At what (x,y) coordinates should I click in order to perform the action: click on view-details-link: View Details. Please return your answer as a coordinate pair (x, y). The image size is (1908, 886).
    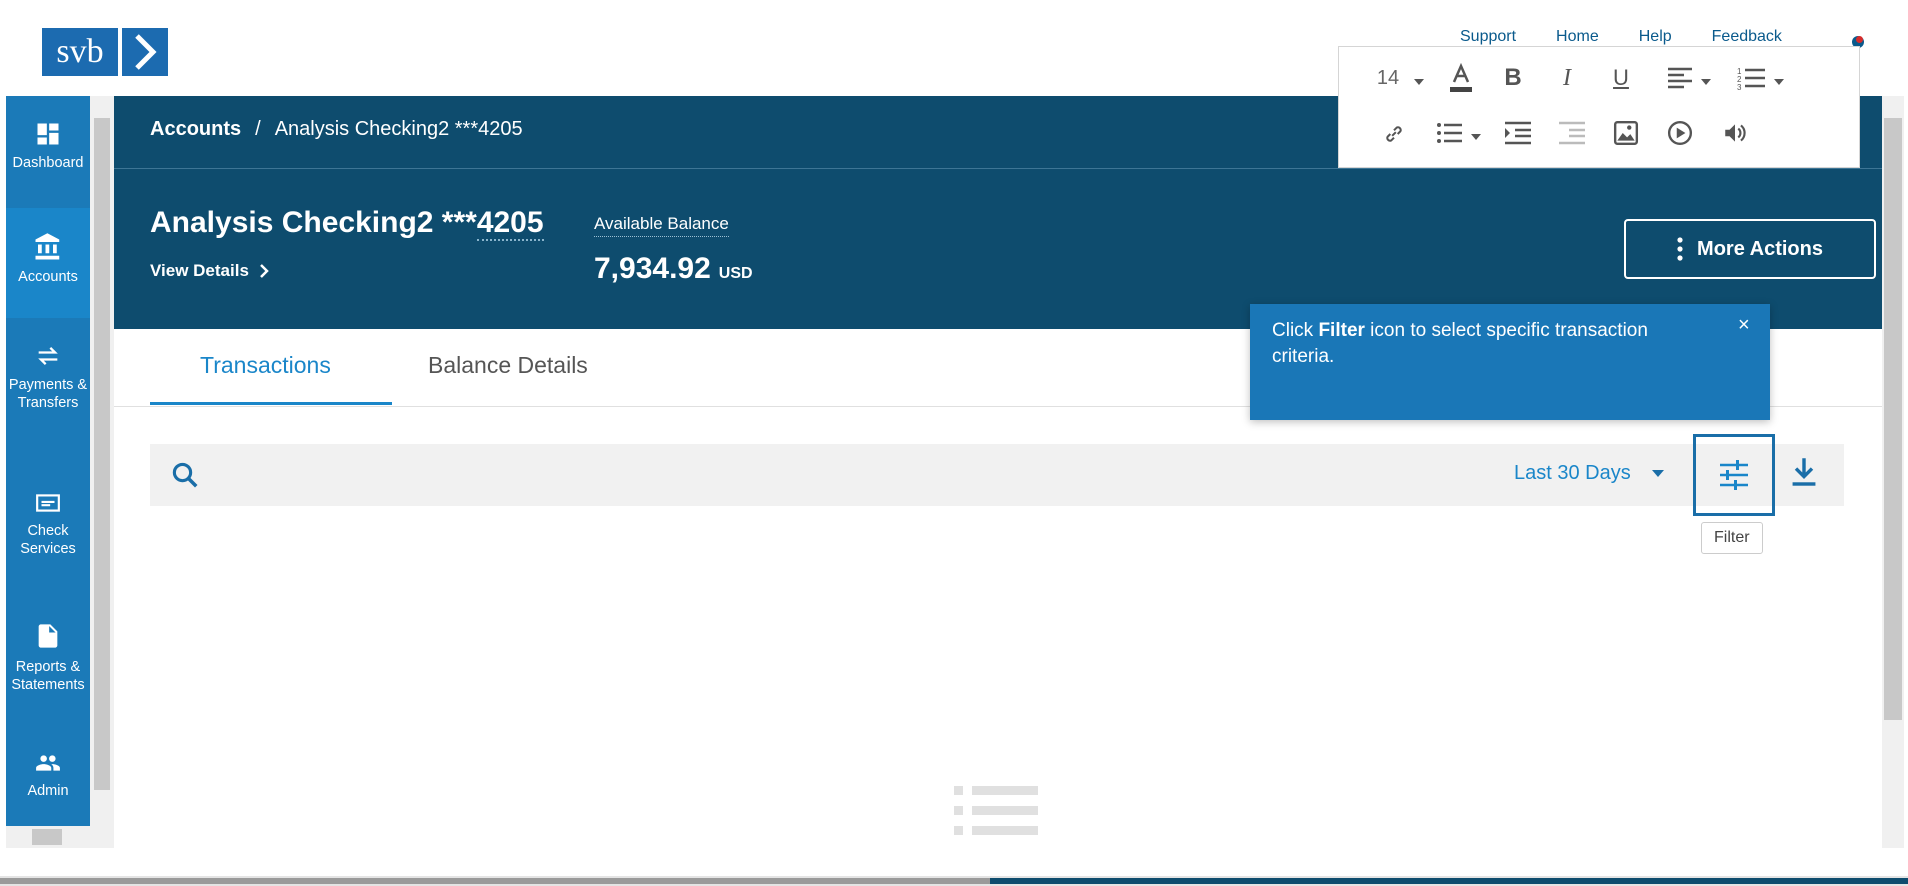
    Looking at the image, I should click on (209, 271).